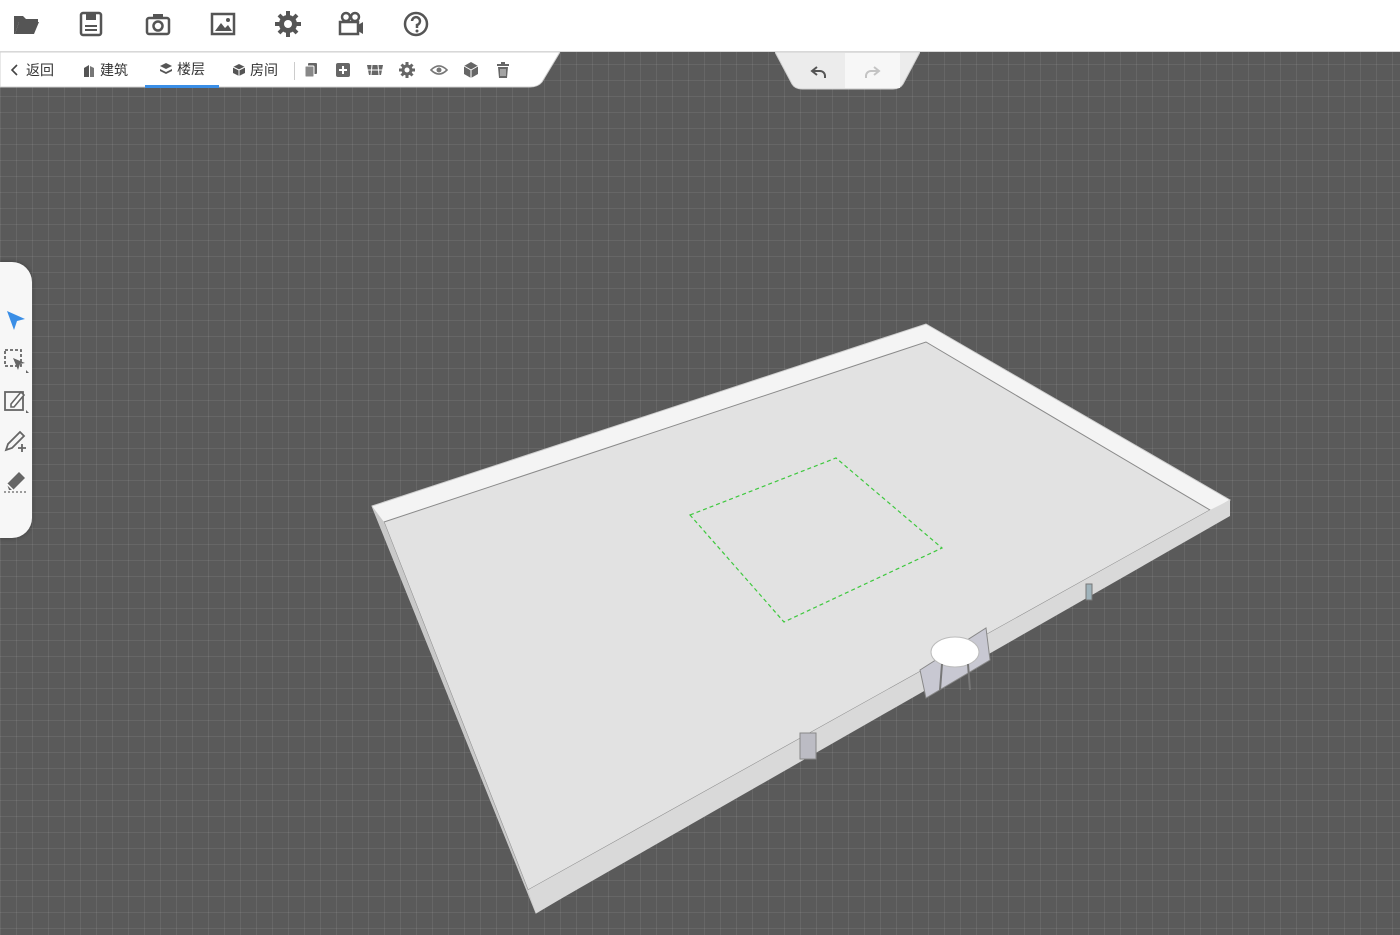  I want to click on trash-icon, so click(503, 70).